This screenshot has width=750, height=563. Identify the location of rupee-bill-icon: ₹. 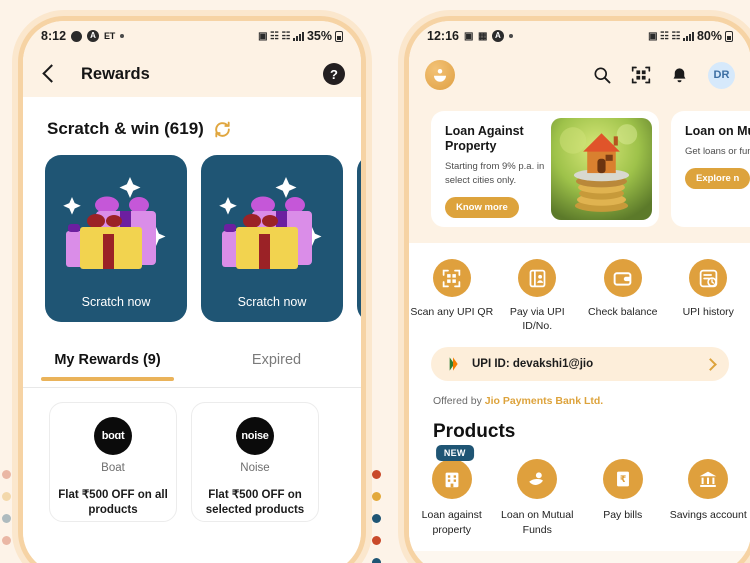
(622, 479).